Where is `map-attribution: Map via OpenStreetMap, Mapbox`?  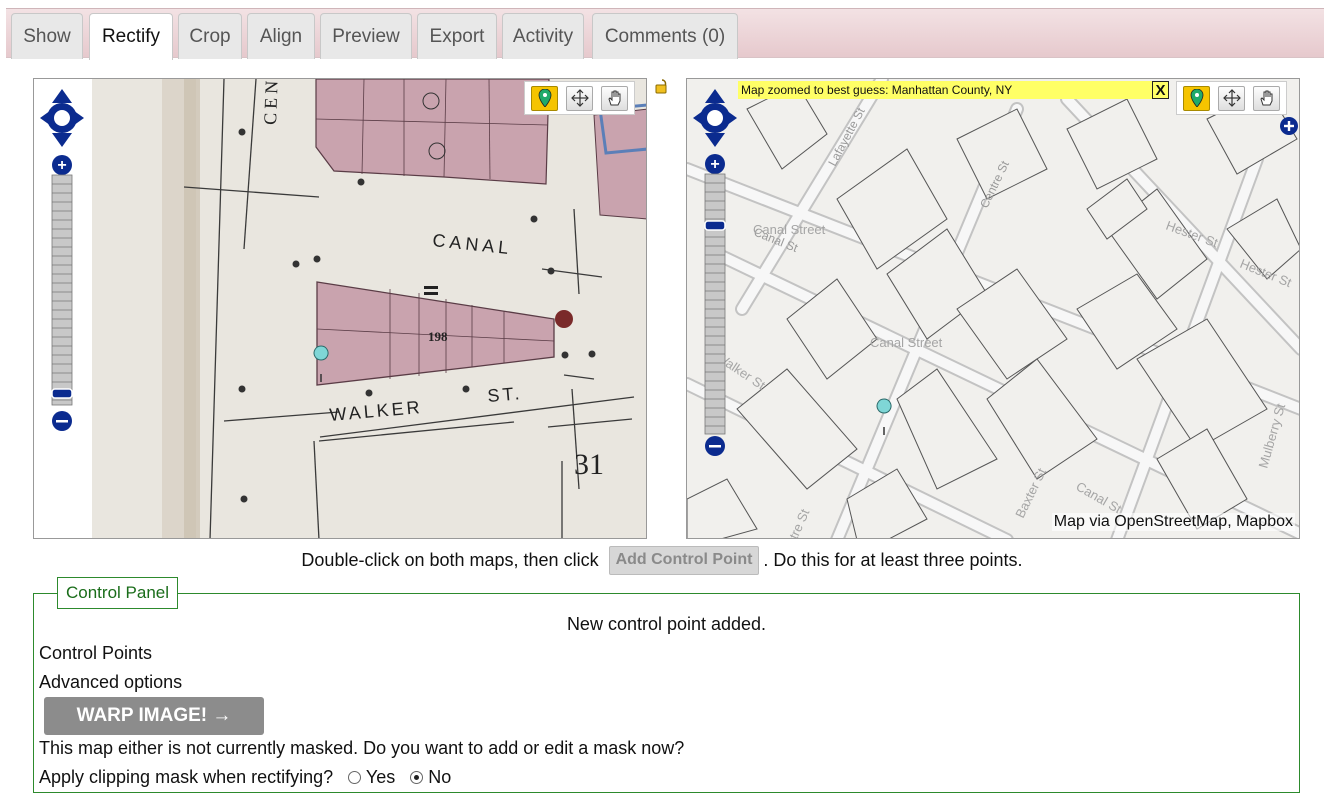 map-attribution: Map via OpenStreetMap, Mapbox is located at coordinates (1173, 522).